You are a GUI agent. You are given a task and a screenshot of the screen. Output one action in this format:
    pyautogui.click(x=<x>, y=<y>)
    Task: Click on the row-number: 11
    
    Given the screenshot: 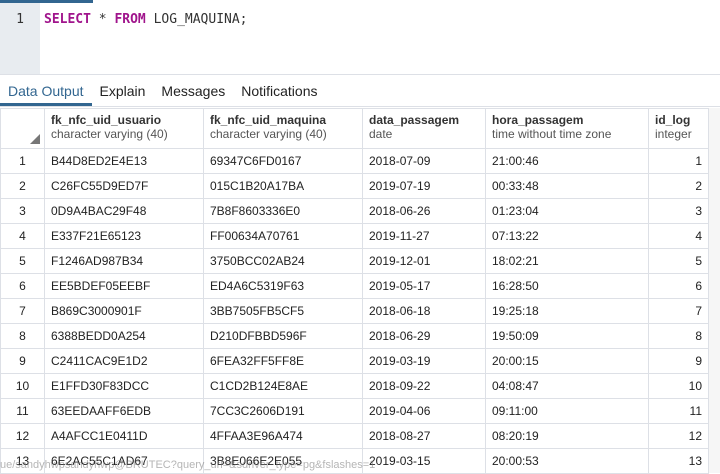 What is the action you would take?
    pyautogui.click(x=22, y=411)
    